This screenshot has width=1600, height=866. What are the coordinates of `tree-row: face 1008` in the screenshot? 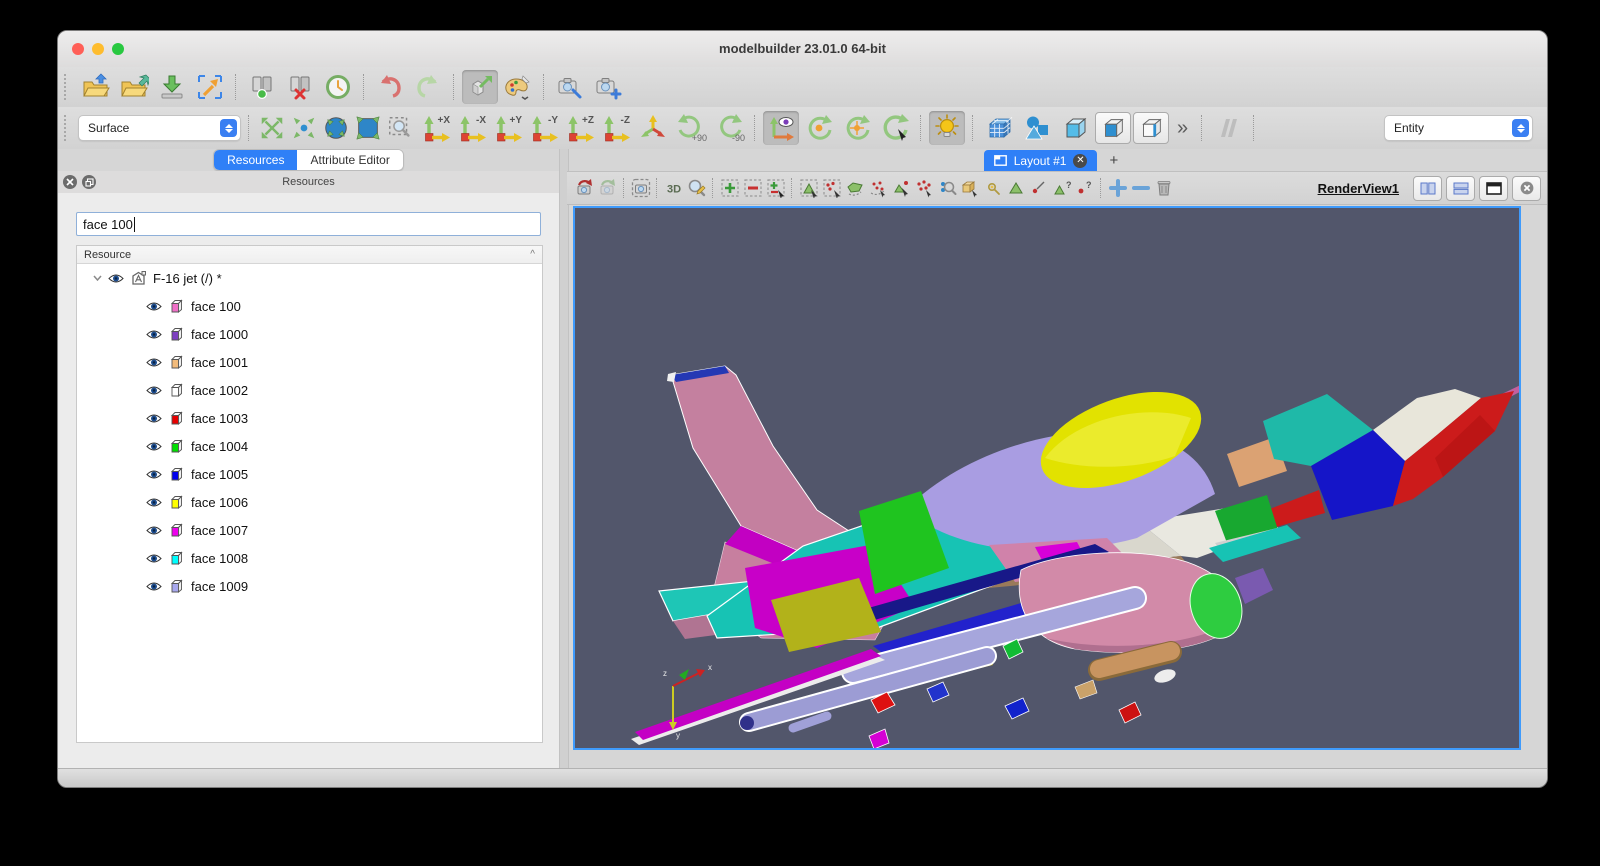 It's located at (309, 558).